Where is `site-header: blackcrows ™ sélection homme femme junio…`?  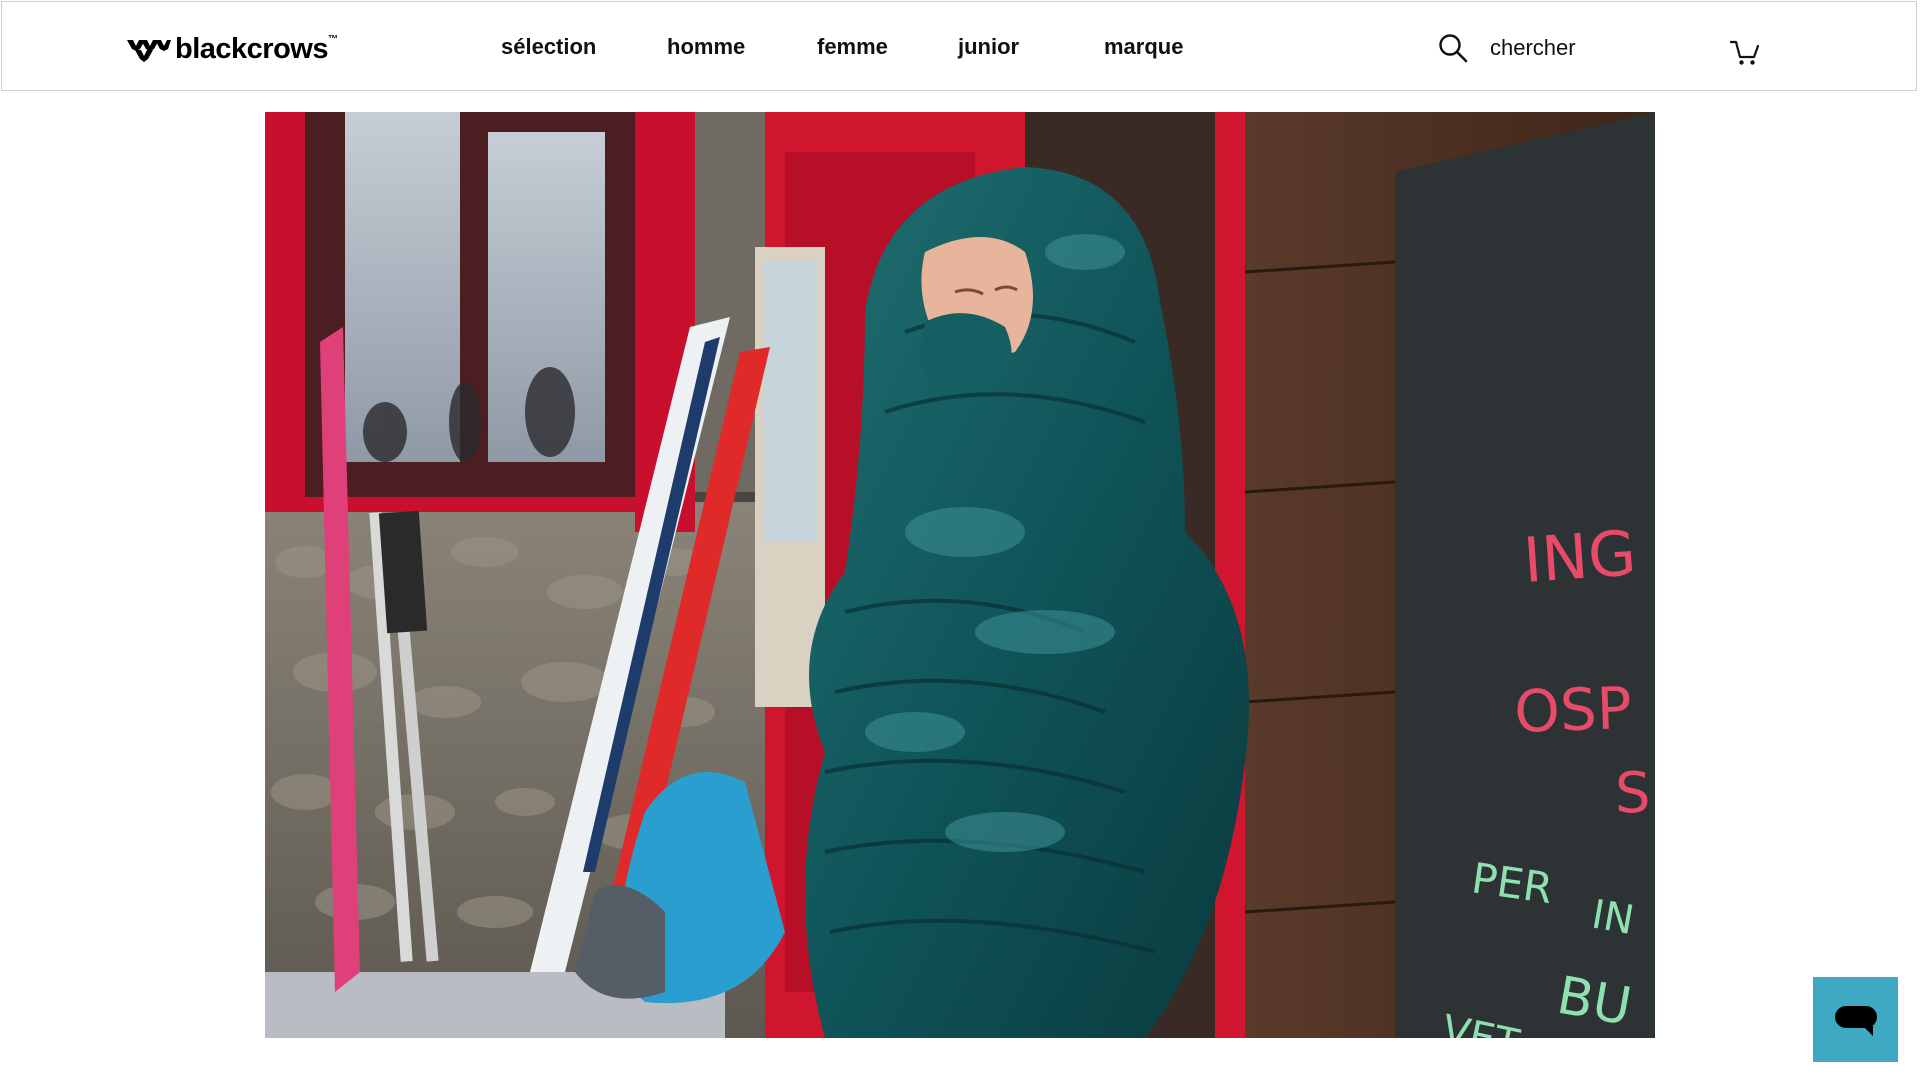
site-header: blackcrows ™ sélection homme femme junio… is located at coordinates (959, 46).